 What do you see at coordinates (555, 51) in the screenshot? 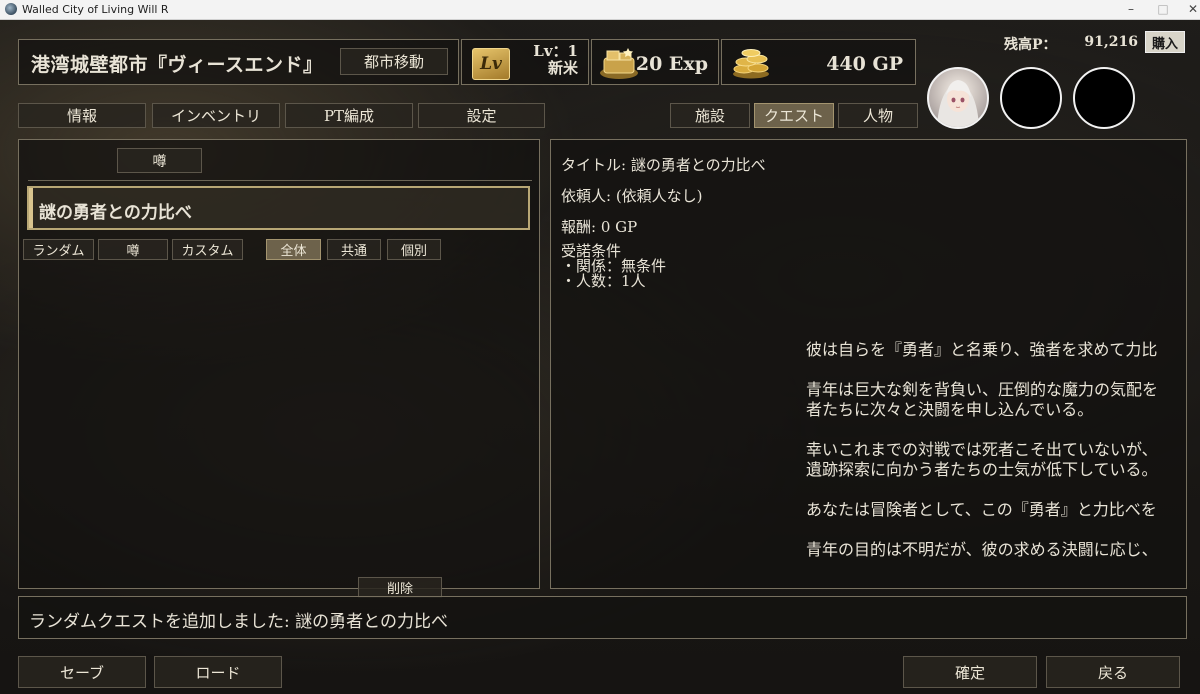
I see `level-value: Lv：1` at bounding box center [555, 51].